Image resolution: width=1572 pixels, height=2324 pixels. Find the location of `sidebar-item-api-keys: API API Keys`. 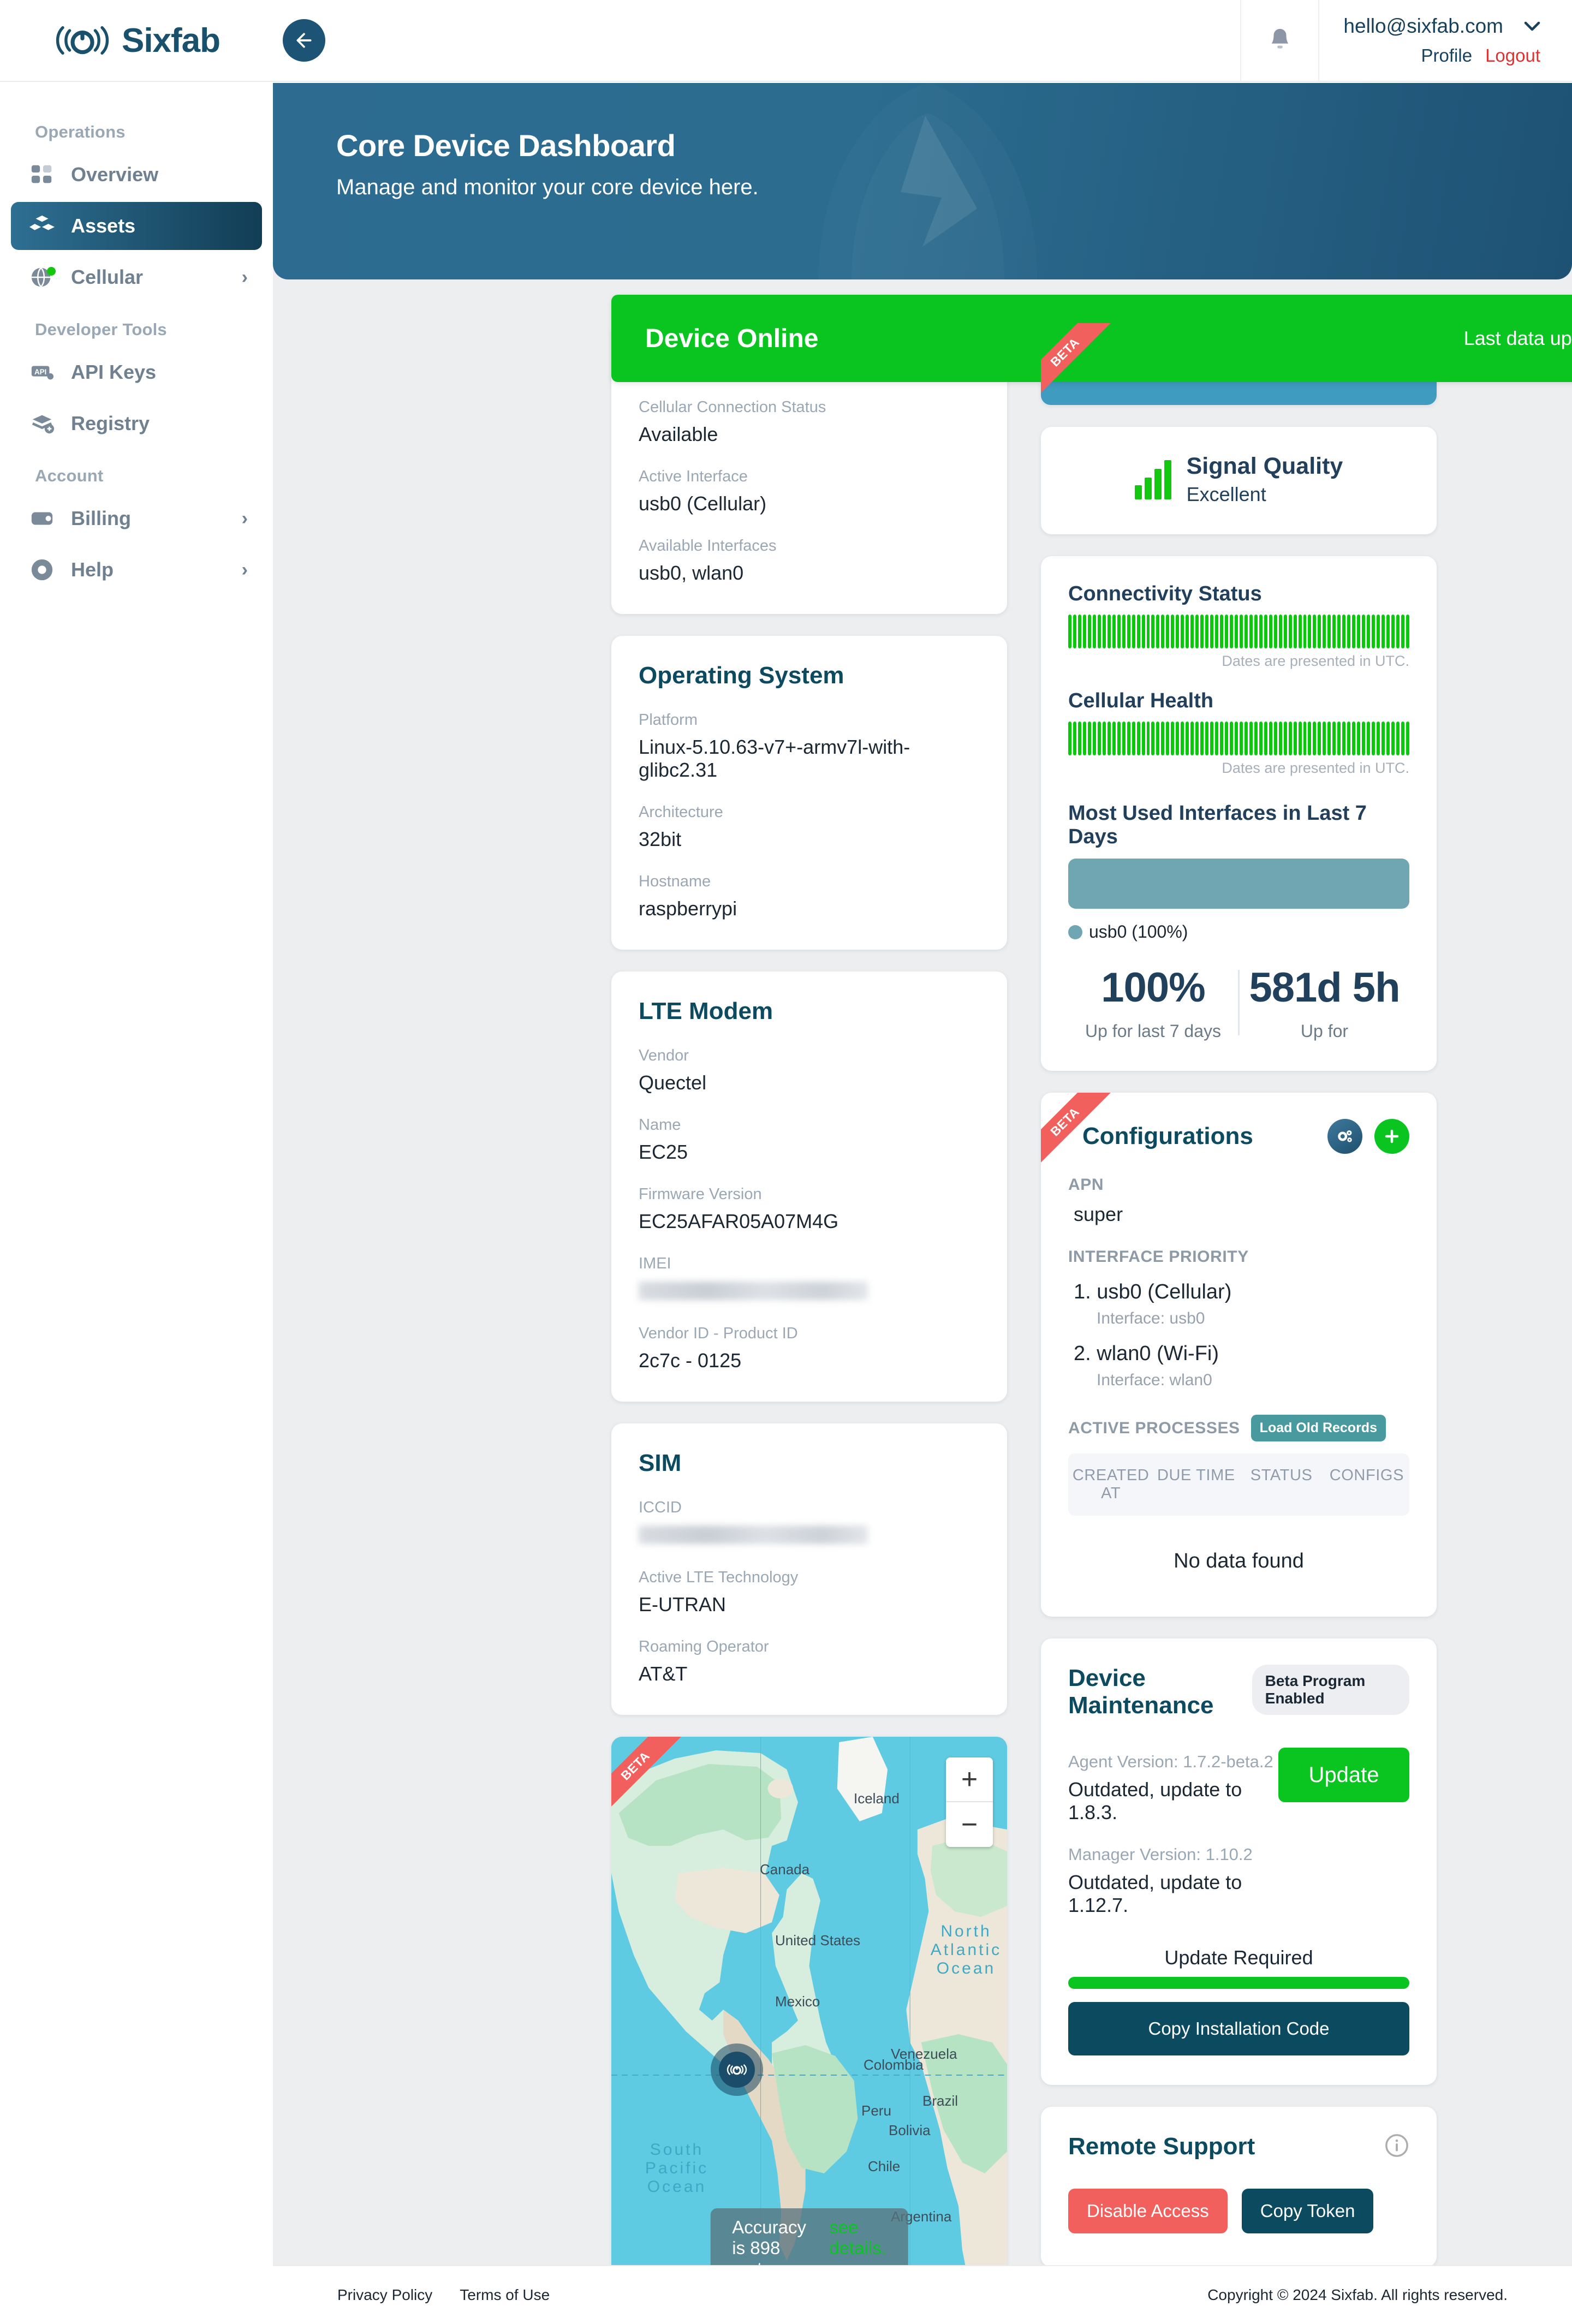

sidebar-item-api-keys: API API Keys is located at coordinates (136, 372).